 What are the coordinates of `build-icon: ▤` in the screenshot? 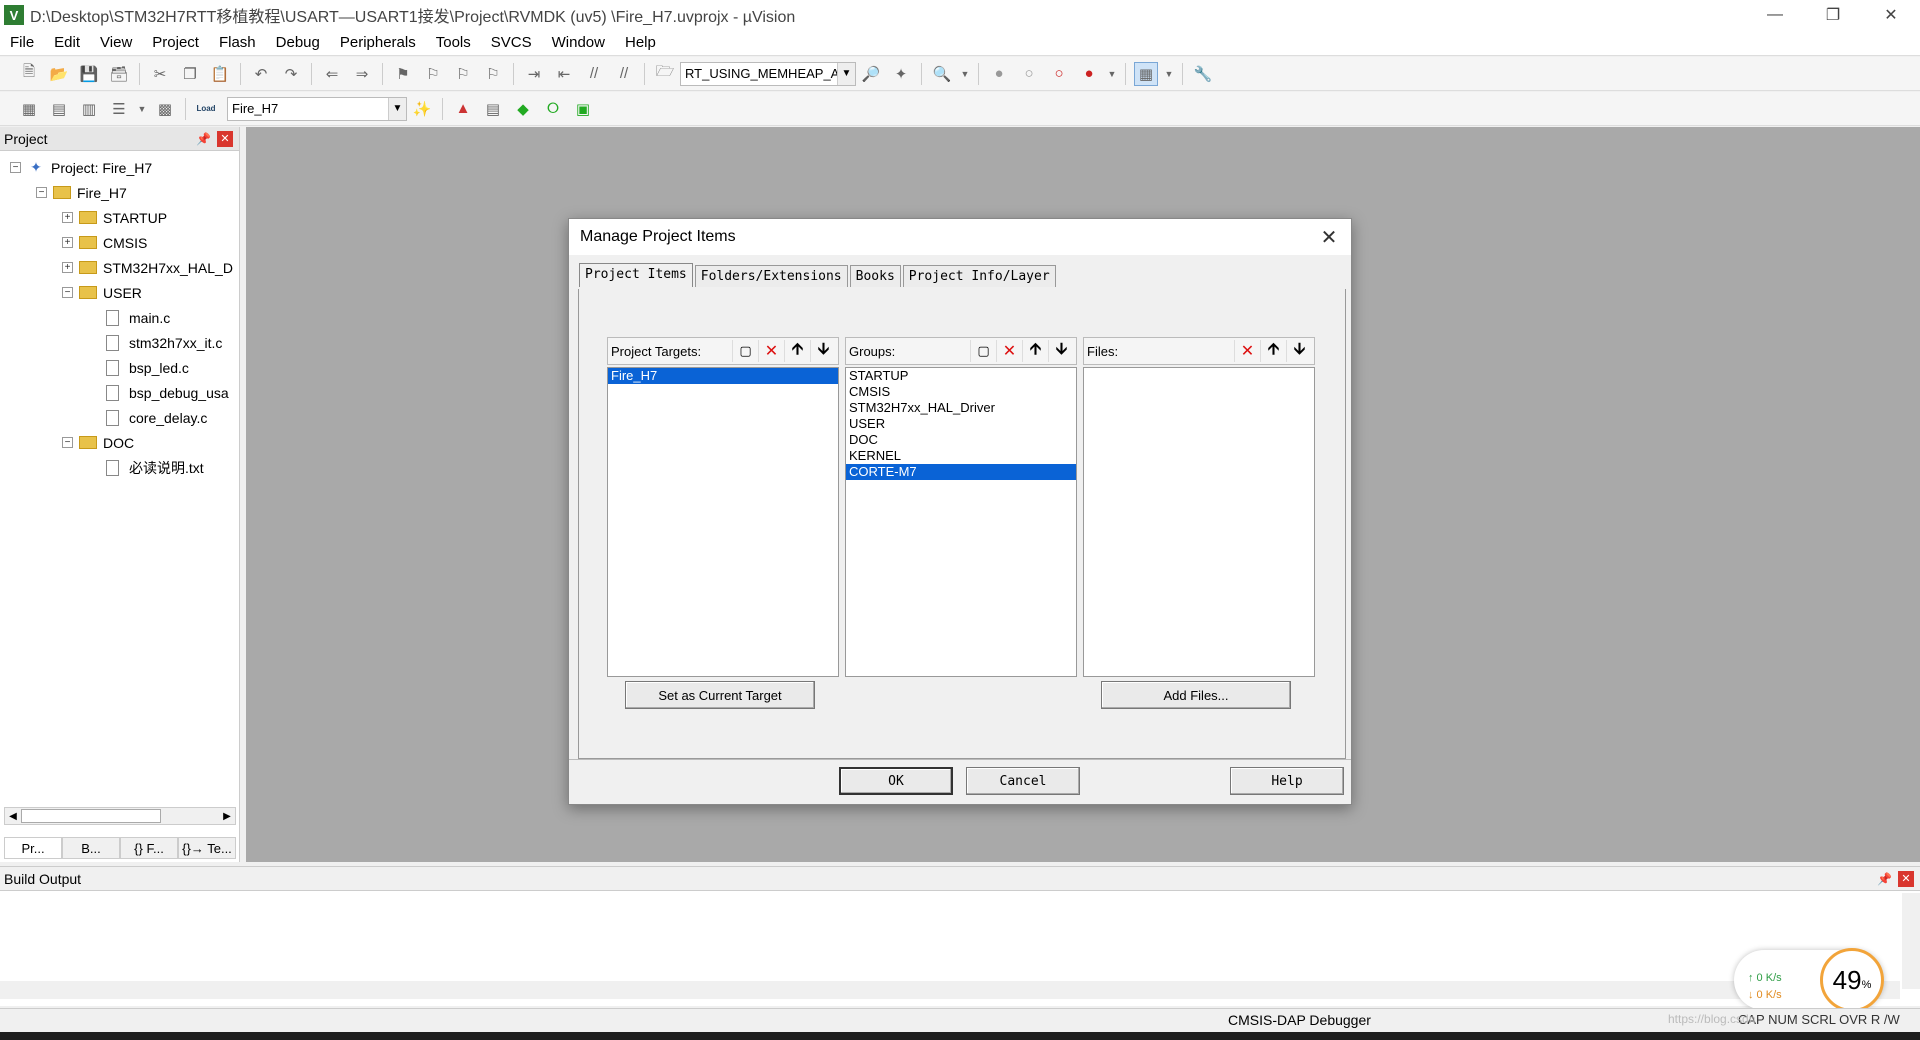 It's located at (59, 109).